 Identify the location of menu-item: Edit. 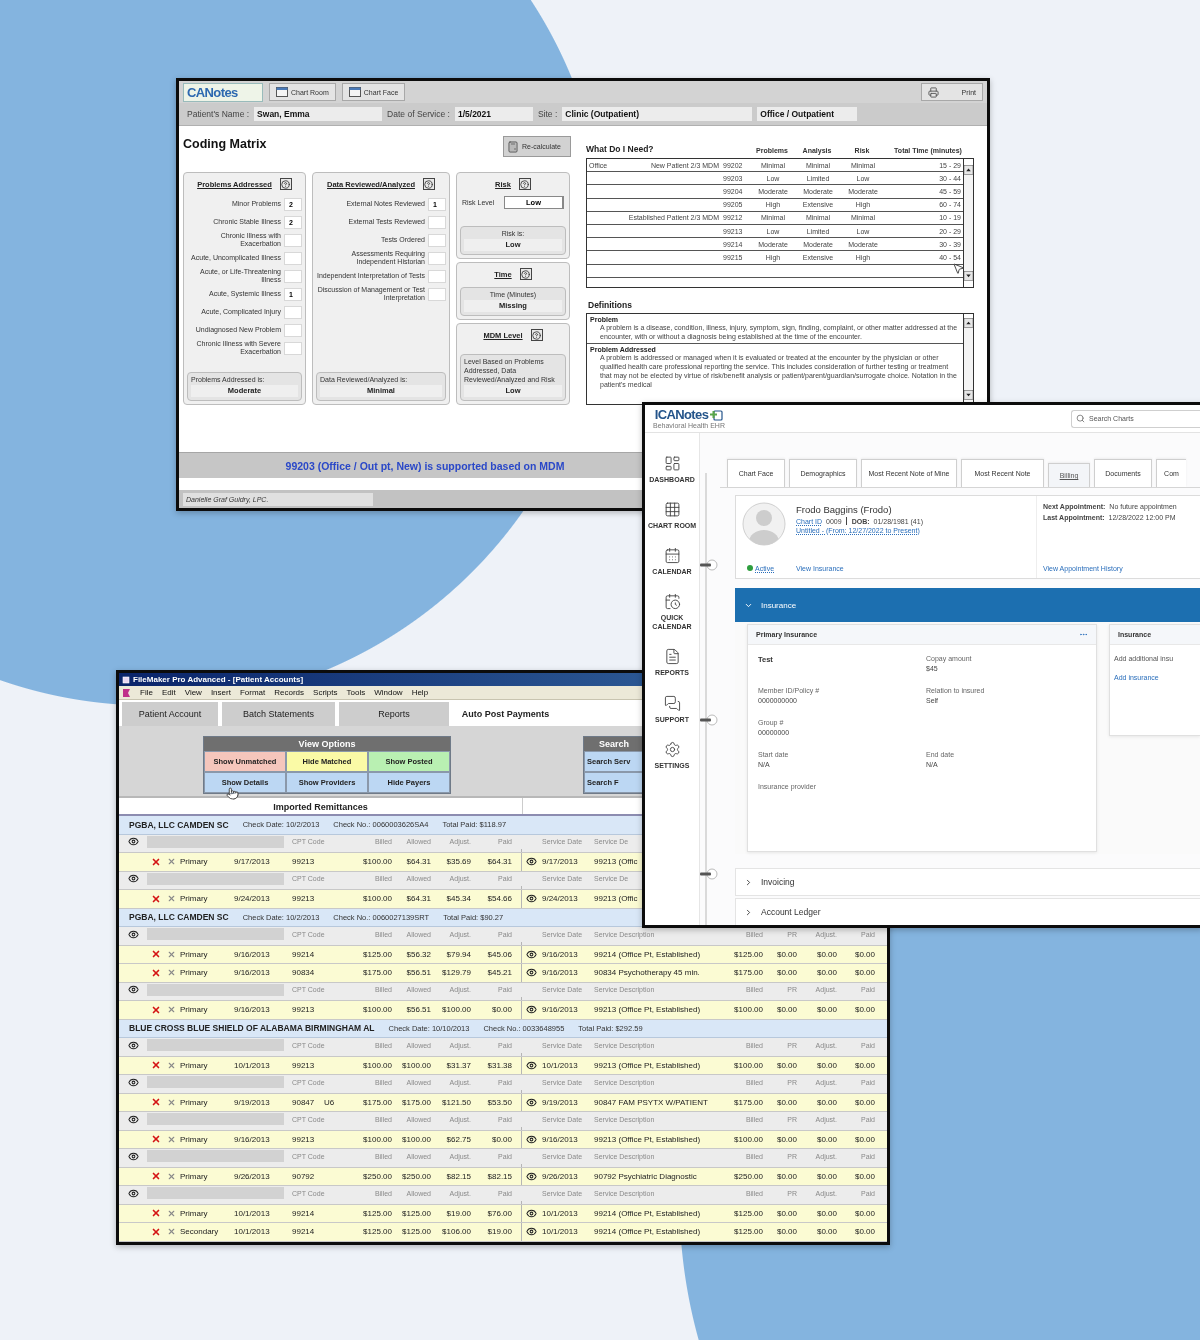
(168, 692).